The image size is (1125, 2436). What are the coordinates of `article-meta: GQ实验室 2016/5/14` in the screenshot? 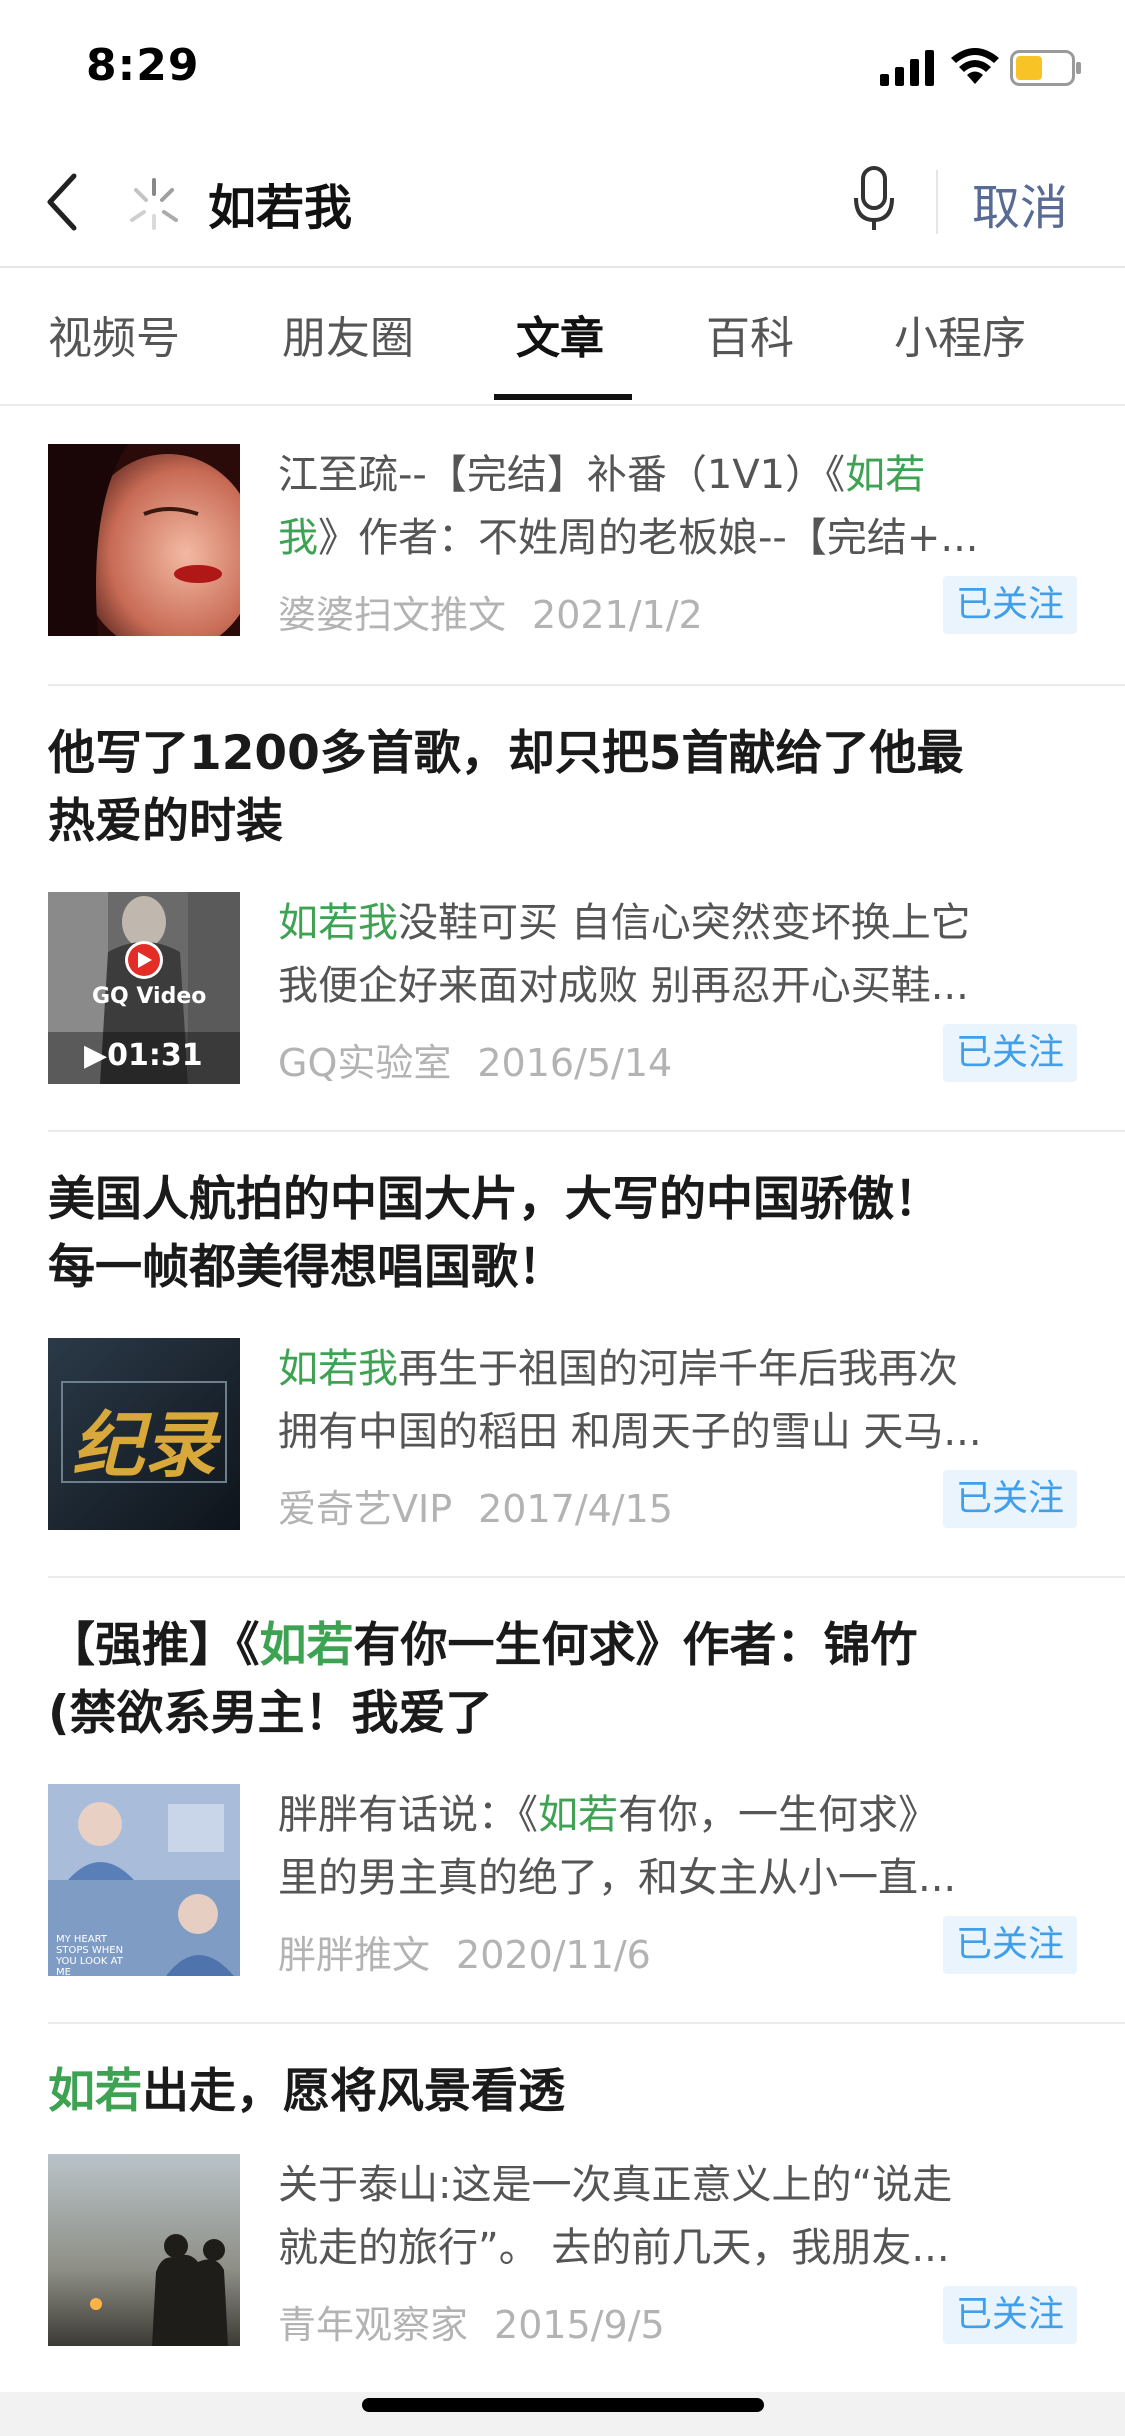 It's located at (475, 1059).